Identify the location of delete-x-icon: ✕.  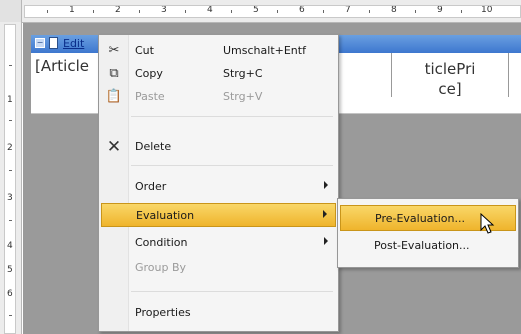
(114, 147).